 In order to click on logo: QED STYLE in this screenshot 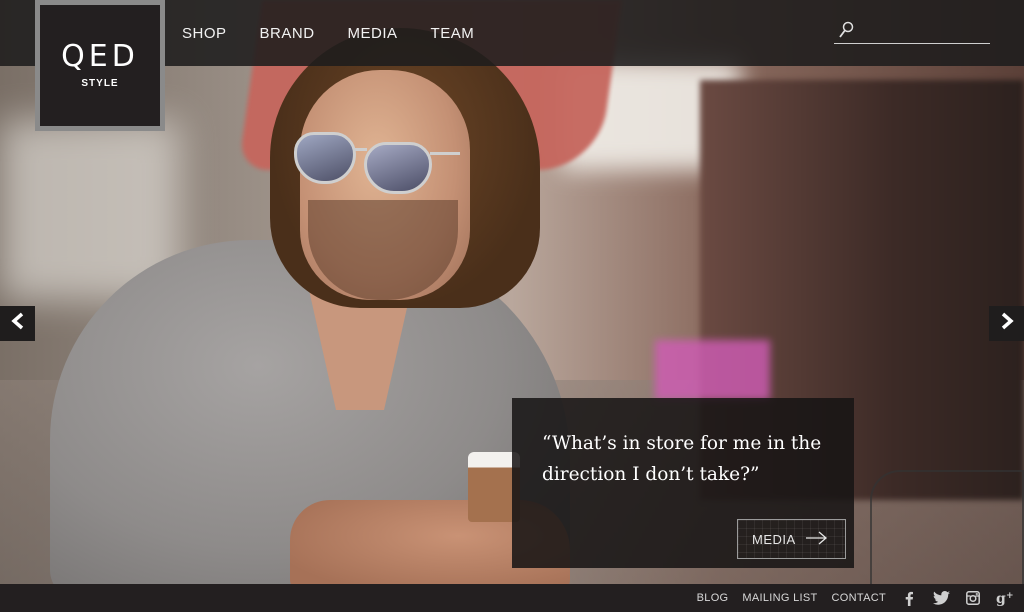, I will do `click(100, 65)`.